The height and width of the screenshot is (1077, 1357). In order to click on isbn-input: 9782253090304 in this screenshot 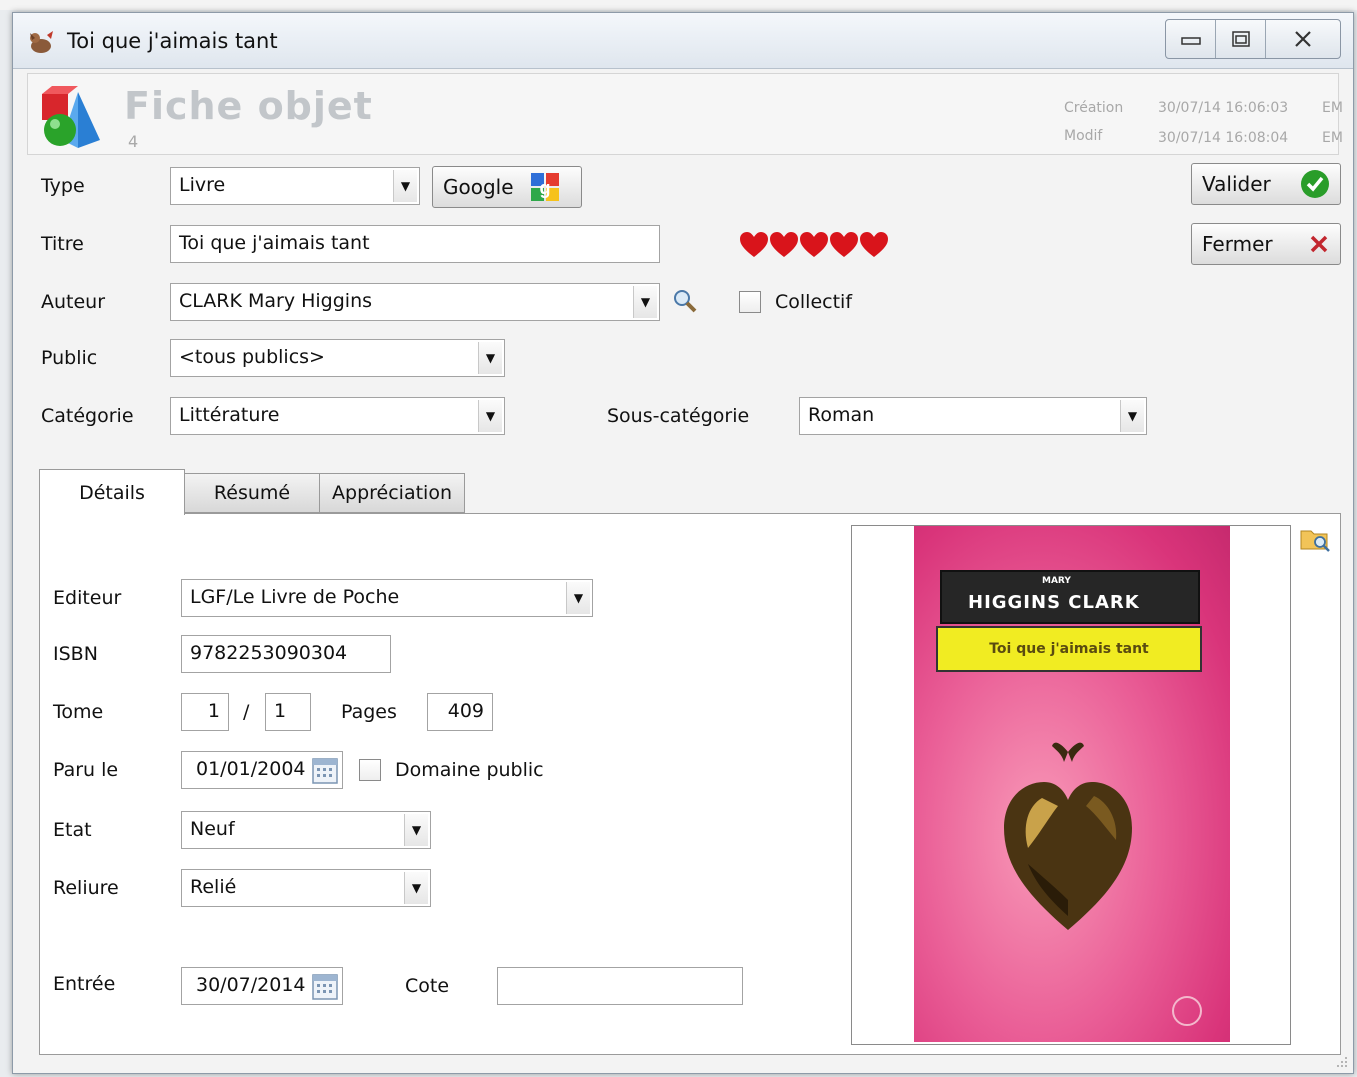, I will do `click(286, 654)`.